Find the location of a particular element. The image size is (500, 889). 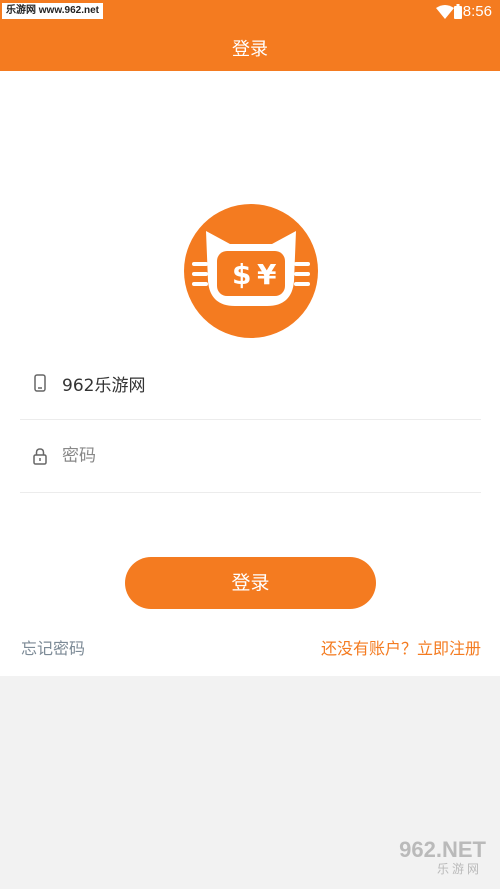

password-field-row is located at coordinates (250, 456).